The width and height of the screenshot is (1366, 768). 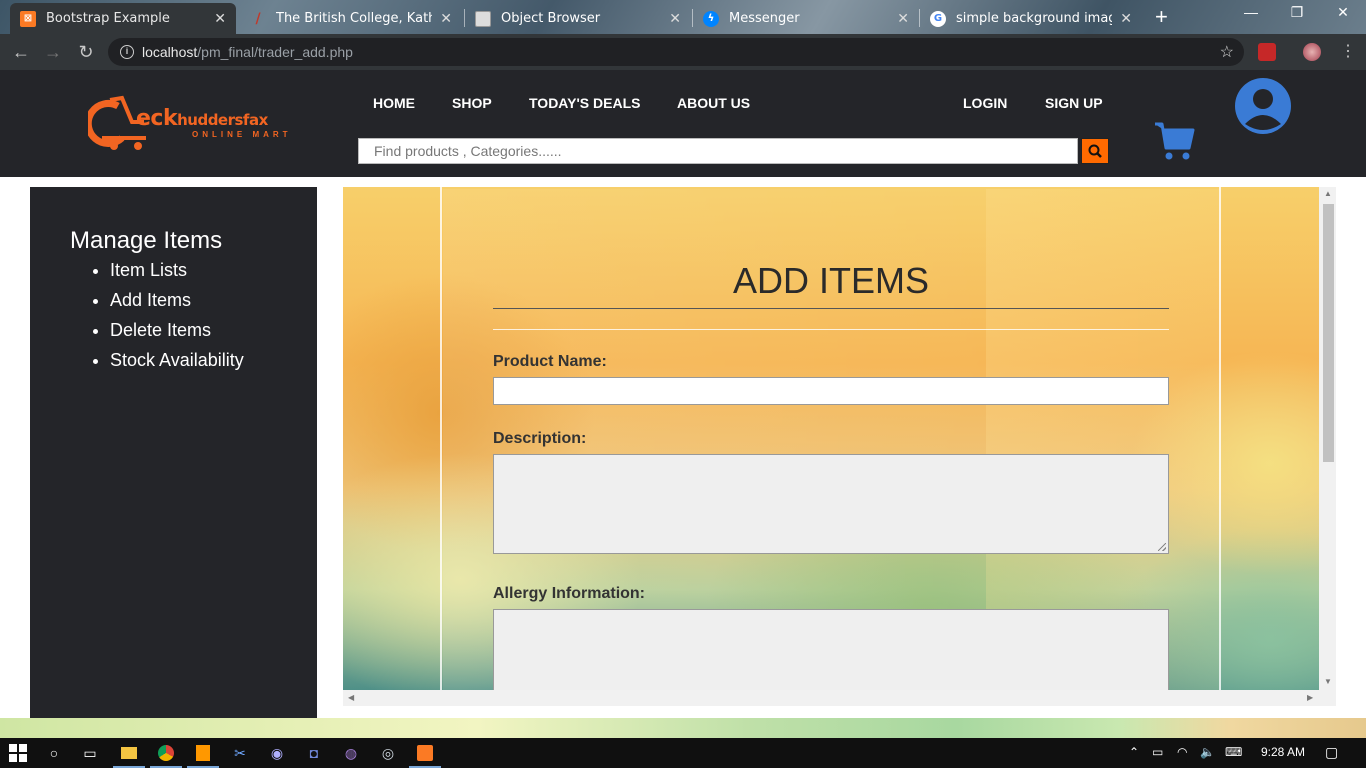 What do you see at coordinates (1161, 17) in the screenshot?
I see `new-tab-button: +` at bounding box center [1161, 17].